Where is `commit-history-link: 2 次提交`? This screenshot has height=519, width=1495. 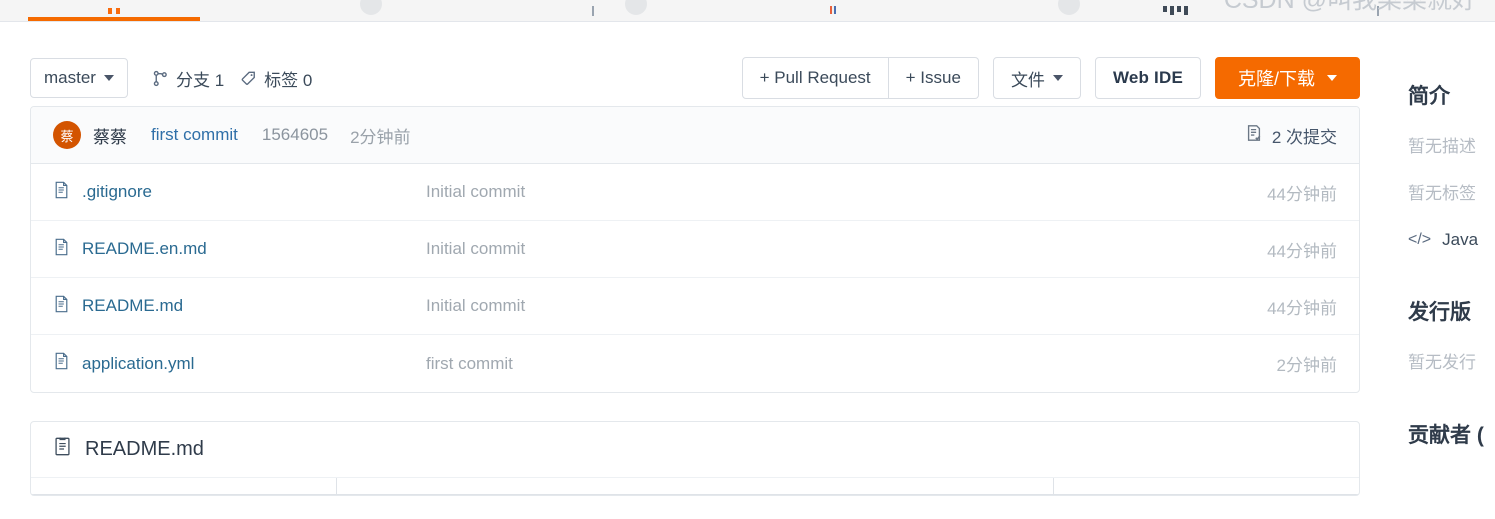
commit-history-link: 2 次提交 is located at coordinates (1291, 135).